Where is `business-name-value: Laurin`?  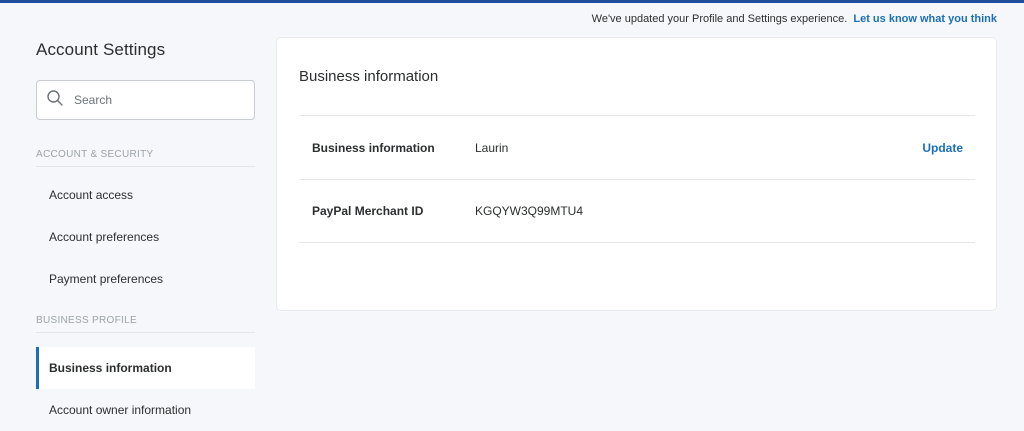
business-name-value: Laurin is located at coordinates (492, 147).